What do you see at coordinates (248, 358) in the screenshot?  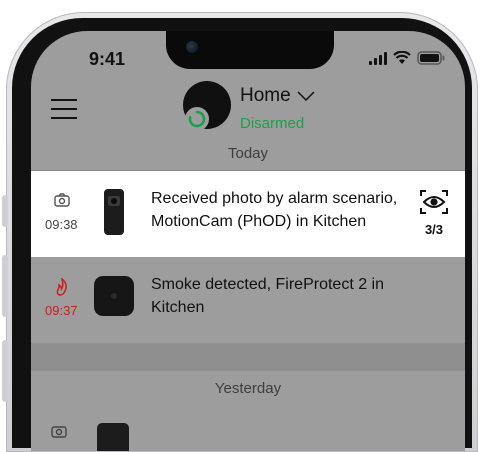 I see `section-separator` at bounding box center [248, 358].